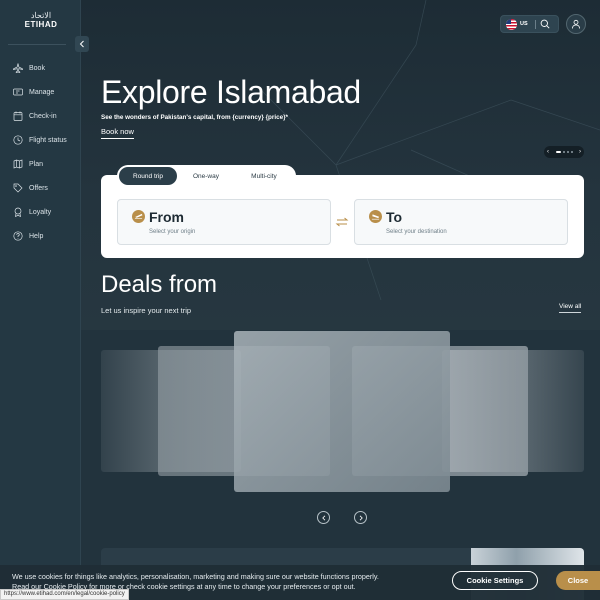 This screenshot has height=600, width=600. Describe the element at coordinates (48, 140) in the screenshot. I see `sidebar-item-label: Flight status` at that location.